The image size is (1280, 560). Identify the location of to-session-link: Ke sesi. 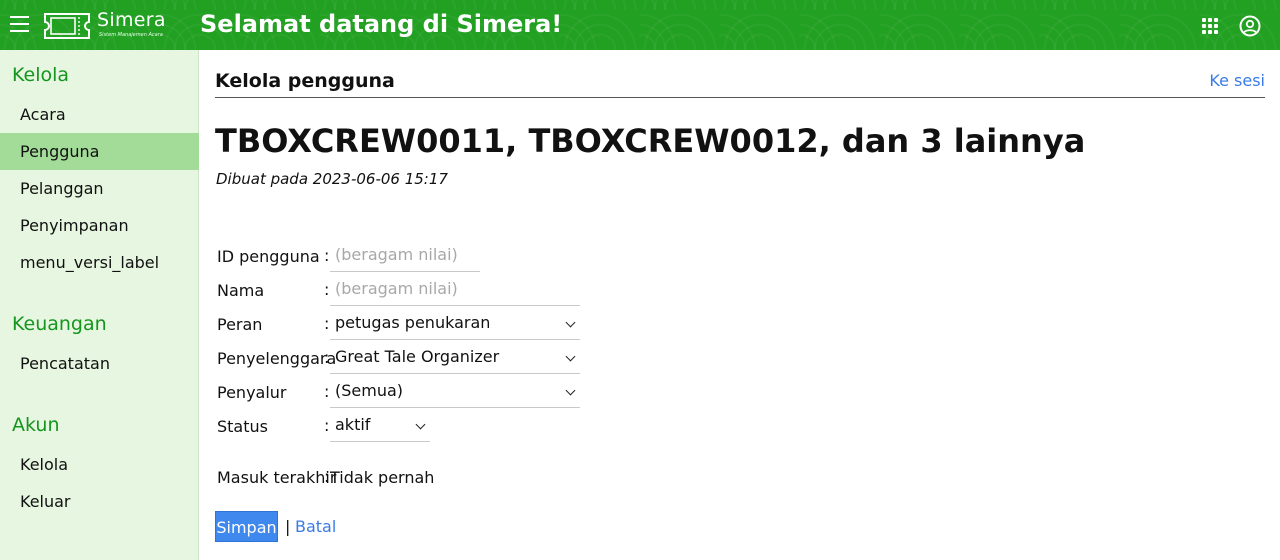
(1237, 80).